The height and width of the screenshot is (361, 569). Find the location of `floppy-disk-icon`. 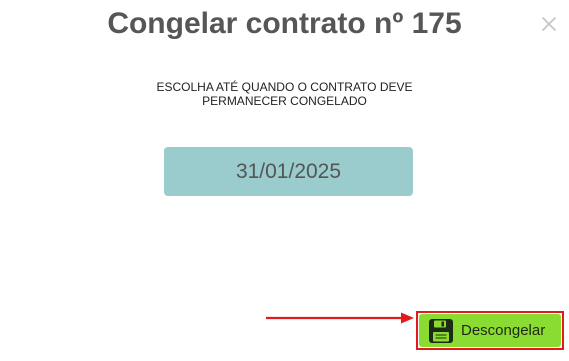

floppy-disk-icon is located at coordinates (441, 331).